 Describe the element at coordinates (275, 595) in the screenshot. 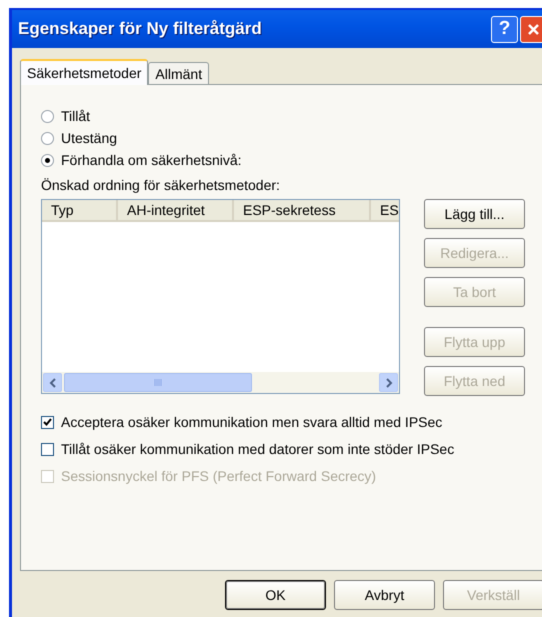

I see `dialog-button: OK` at that location.